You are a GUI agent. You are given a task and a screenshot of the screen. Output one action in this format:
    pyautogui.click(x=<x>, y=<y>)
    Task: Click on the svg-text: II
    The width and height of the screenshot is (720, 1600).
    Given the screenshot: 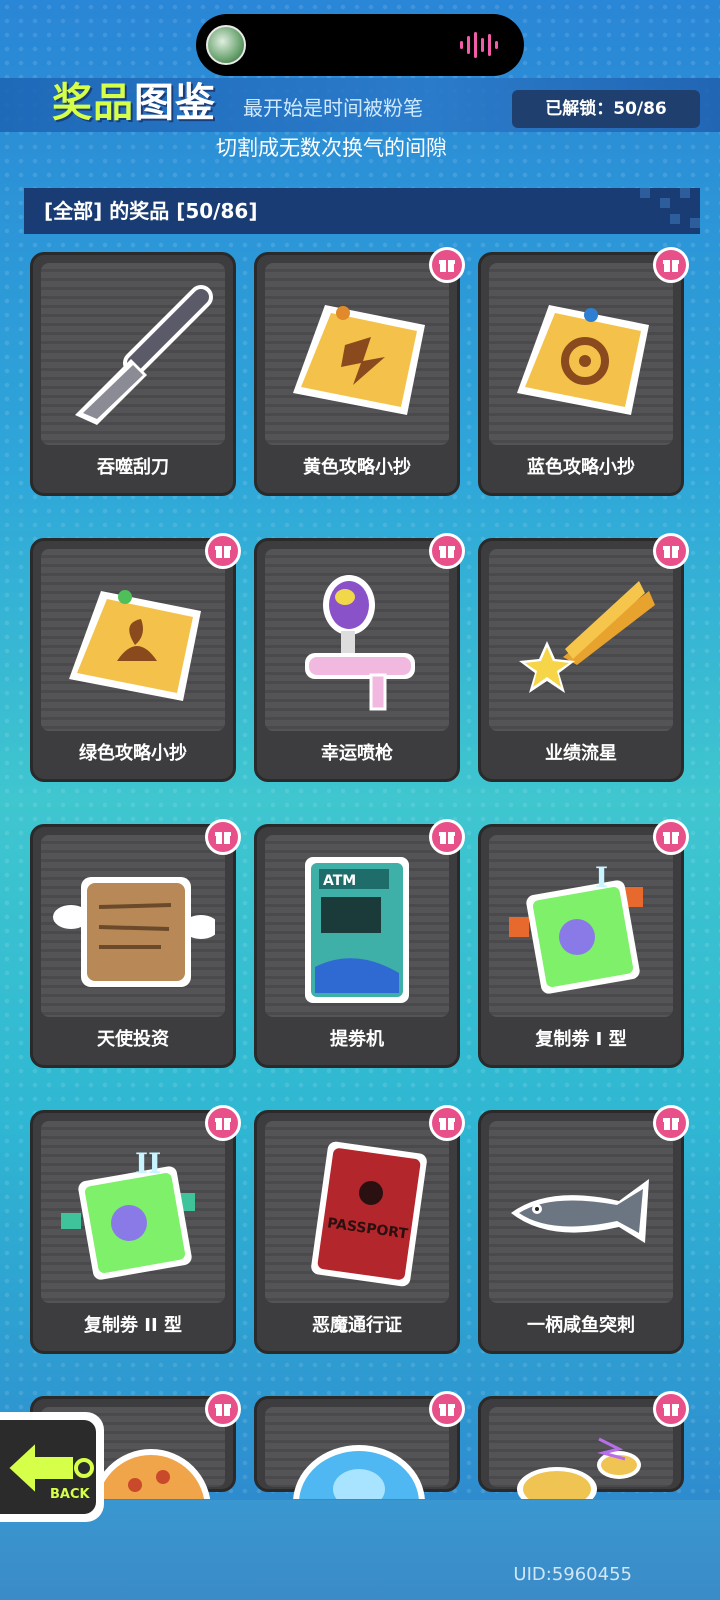 What is the action you would take?
    pyautogui.click(x=148, y=1163)
    